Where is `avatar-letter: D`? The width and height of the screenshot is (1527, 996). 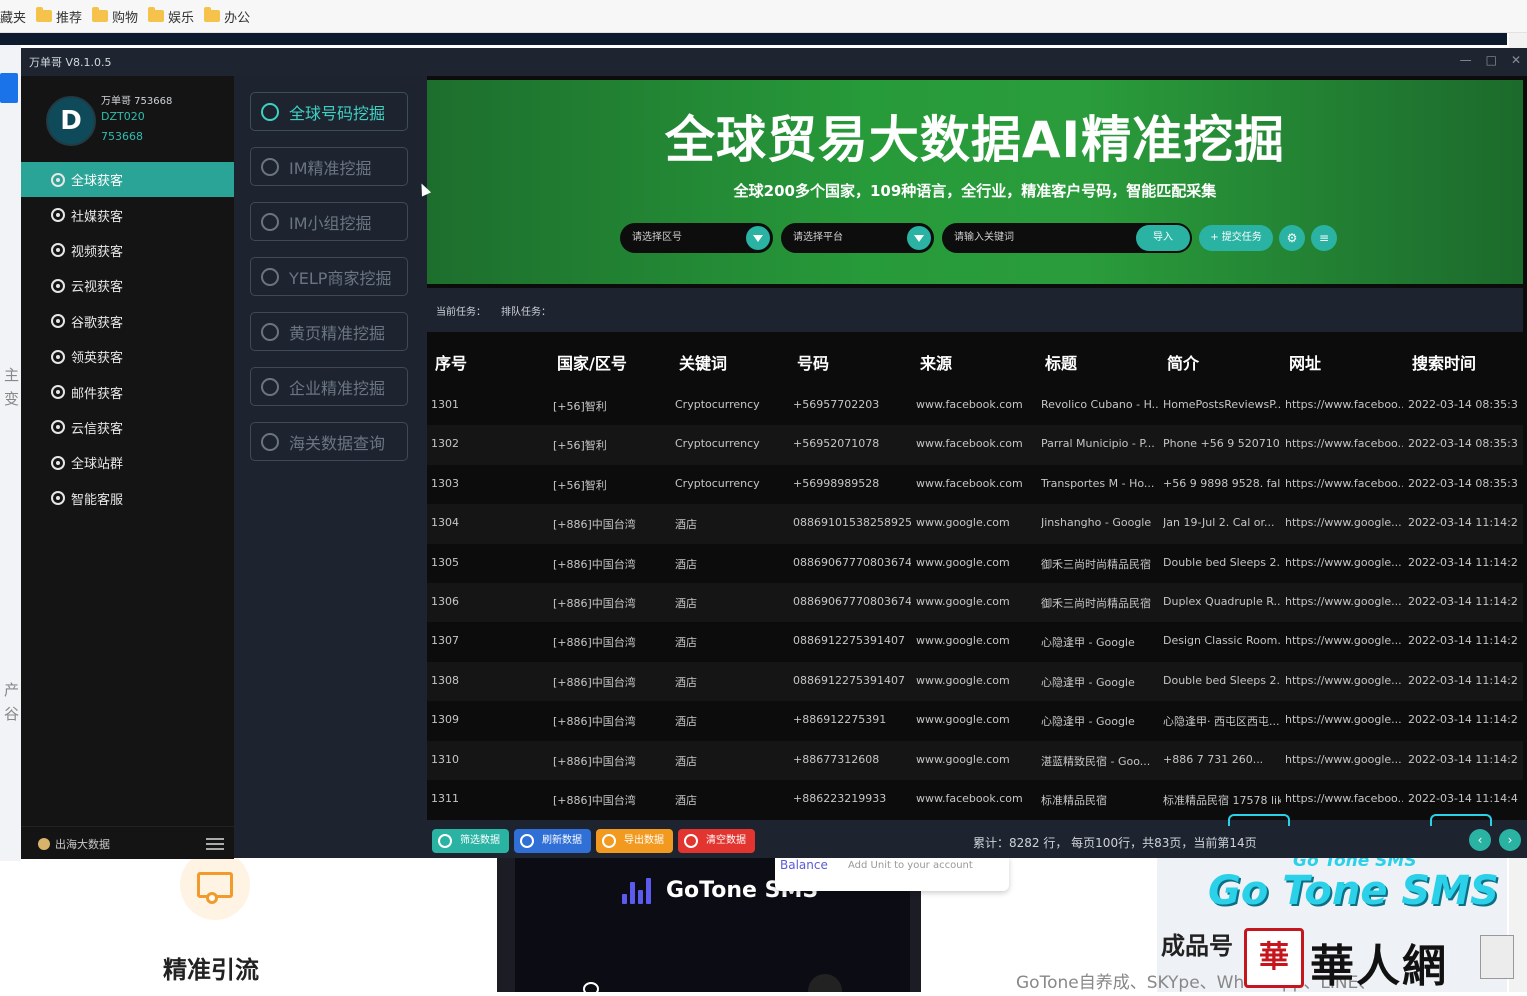 avatar-letter: D is located at coordinates (71, 121).